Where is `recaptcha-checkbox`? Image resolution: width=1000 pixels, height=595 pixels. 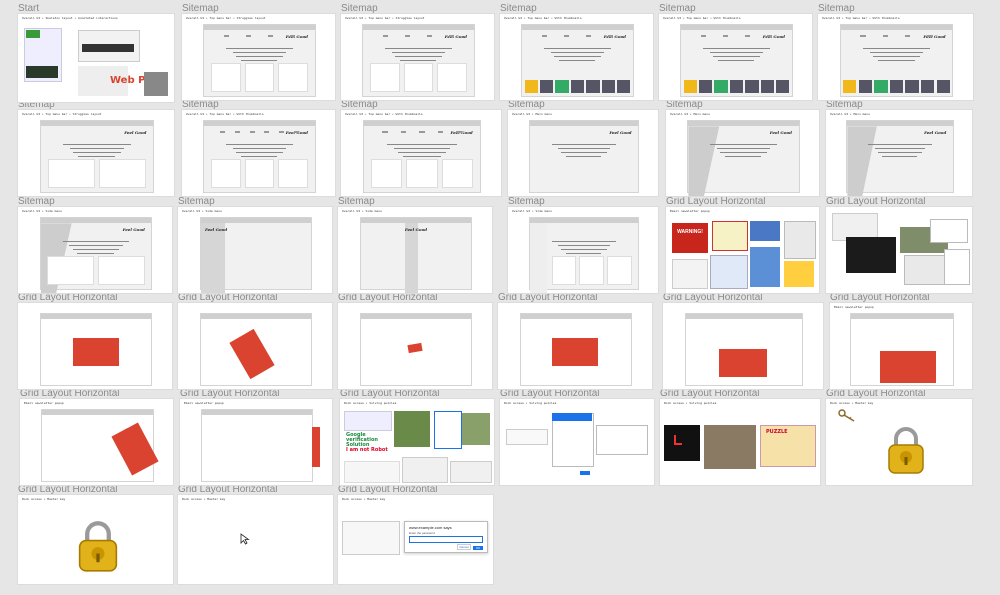 recaptcha-checkbox is located at coordinates (527, 437).